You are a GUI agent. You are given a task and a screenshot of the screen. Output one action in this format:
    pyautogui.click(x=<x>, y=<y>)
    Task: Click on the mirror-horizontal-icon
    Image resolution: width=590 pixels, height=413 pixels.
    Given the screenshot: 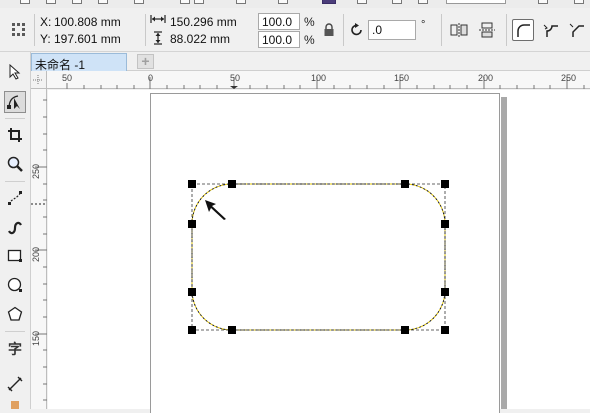 What is the action you would take?
    pyautogui.click(x=459, y=30)
    